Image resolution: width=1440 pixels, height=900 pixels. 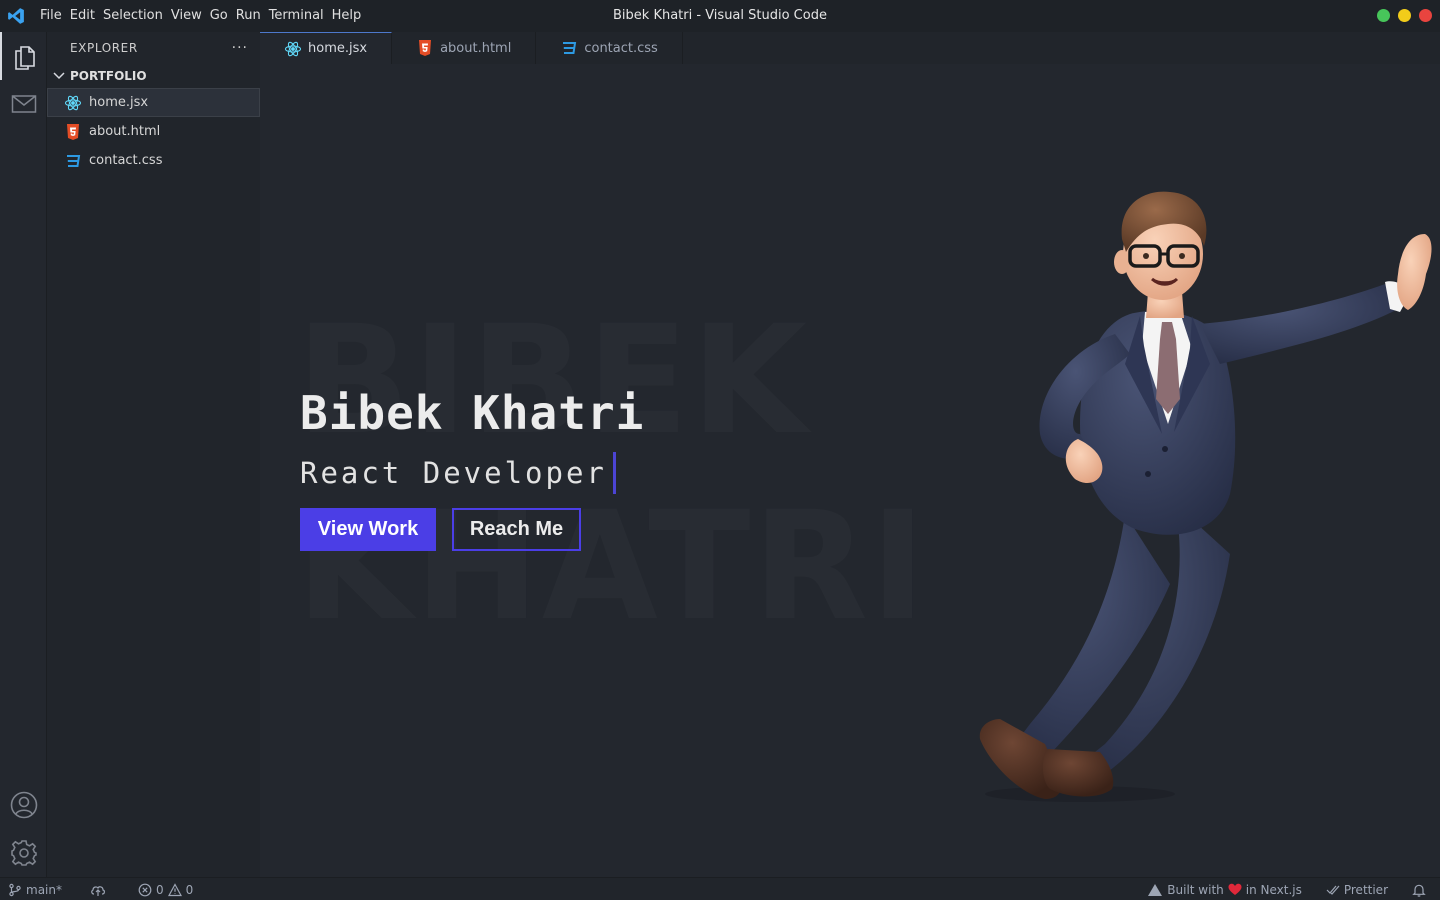 What do you see at coordinates (153, 76) in the screenshot?
I see `folder-portfolio: PORTFOLIO` at bounding box center [153, 76].